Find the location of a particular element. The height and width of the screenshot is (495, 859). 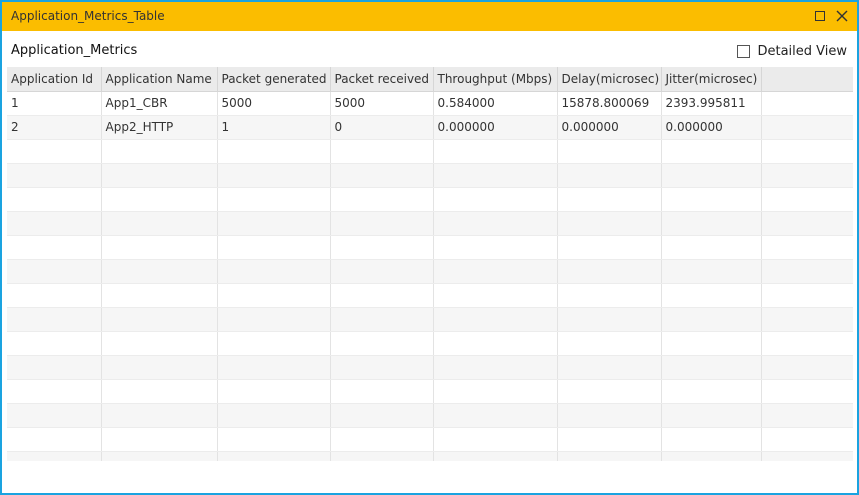

cell-application-id: 2 is located at coordinates (54, 127).